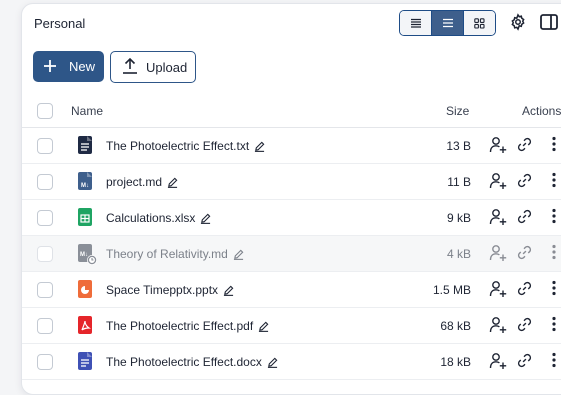  I want to click on file-name: The Photoelectric Effect.txt, so click(185, 146).